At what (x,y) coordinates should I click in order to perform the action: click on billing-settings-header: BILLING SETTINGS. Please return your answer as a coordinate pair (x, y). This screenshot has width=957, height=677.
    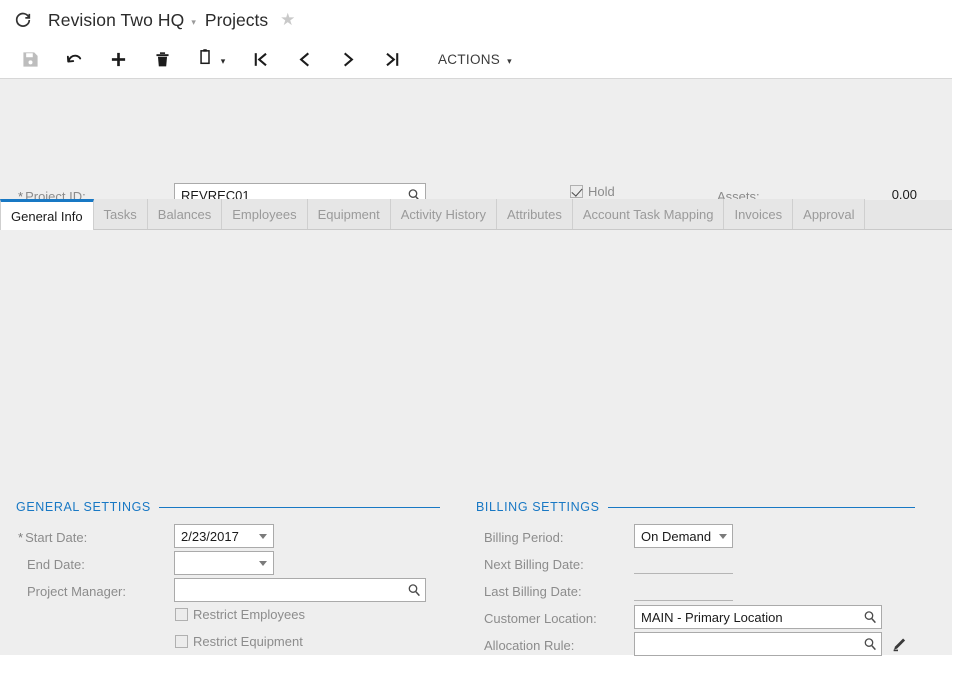
    Looking at the image, I should click on (695, 507).